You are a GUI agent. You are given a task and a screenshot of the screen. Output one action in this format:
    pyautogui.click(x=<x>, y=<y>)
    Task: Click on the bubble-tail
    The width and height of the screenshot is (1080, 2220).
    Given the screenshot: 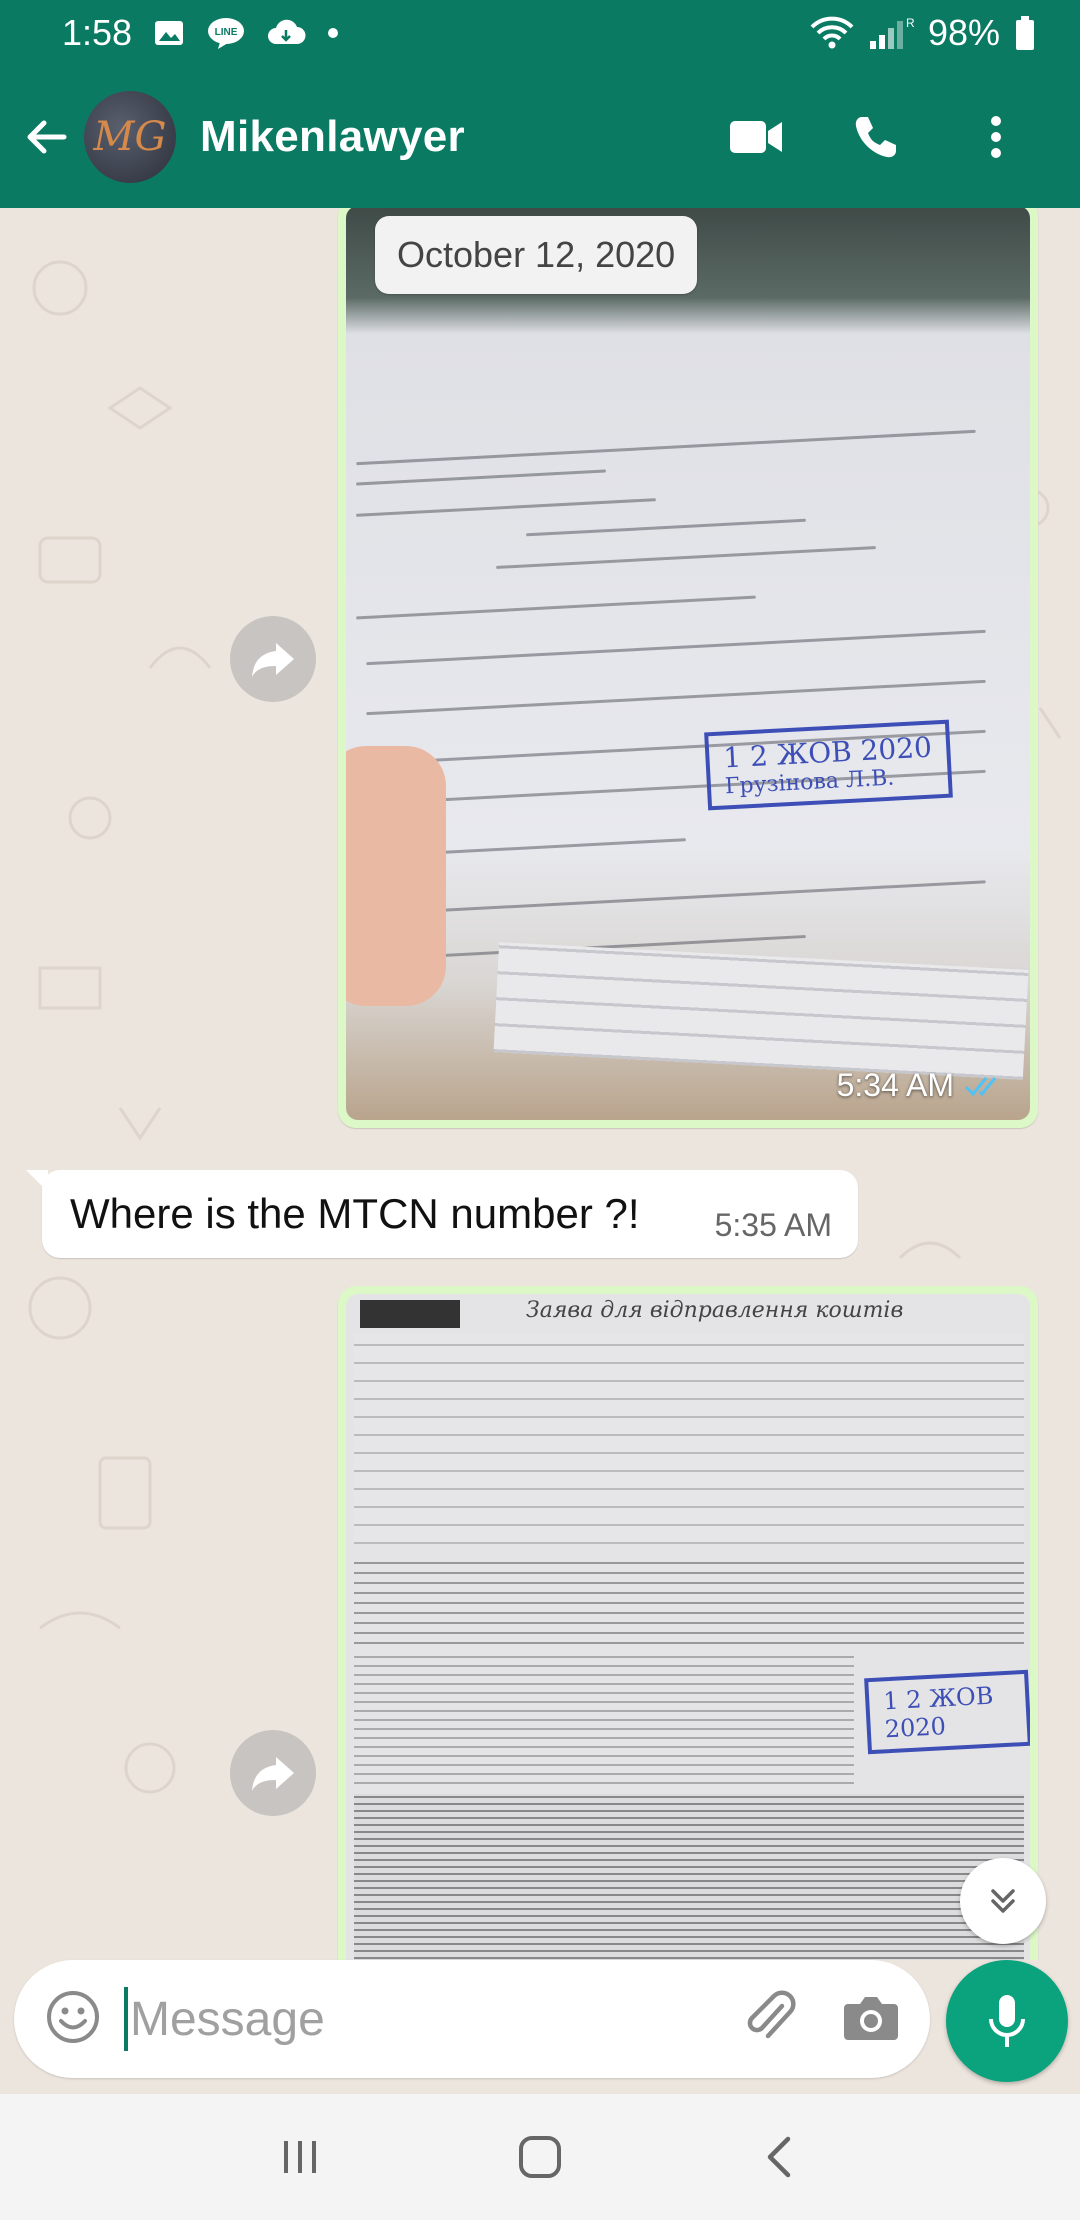 What is the action you would take?
    pyautogui.click(x=37, y=1181)
    